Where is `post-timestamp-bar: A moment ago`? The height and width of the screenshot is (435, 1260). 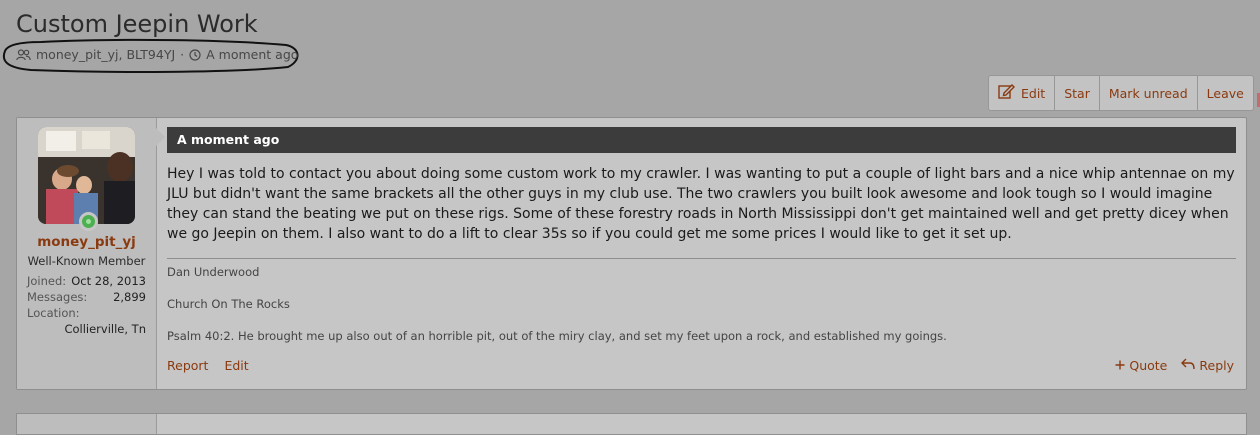
post-timestamp-bar: A moment ago is located at coordinates (701, 140).